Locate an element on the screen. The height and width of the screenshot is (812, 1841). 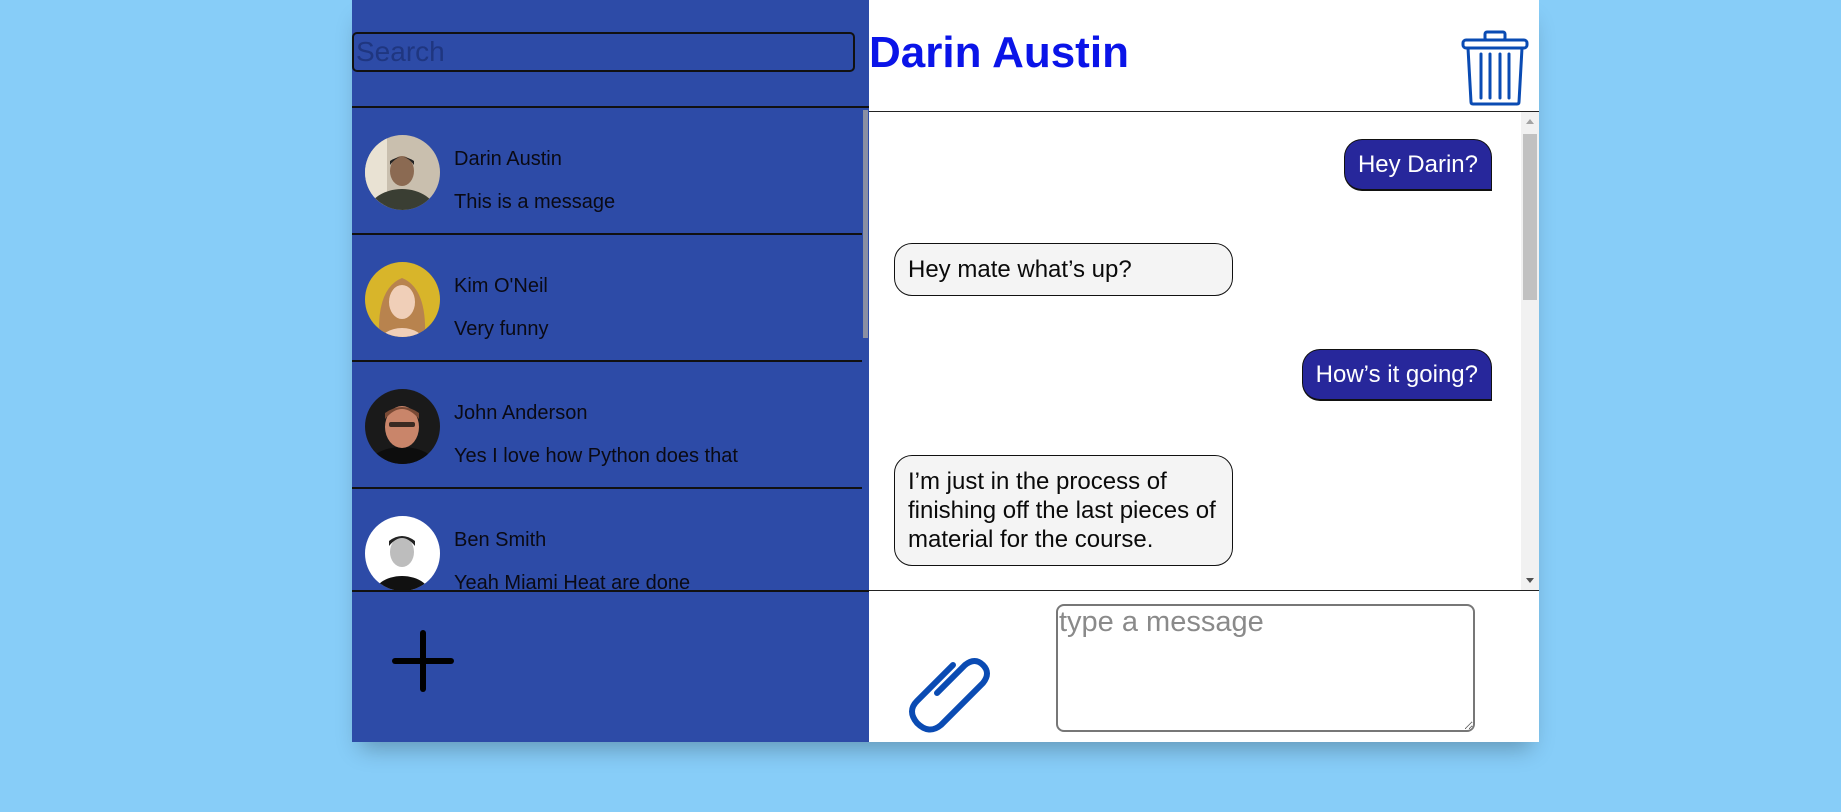
search-bar is located at coordinates (610, 54).